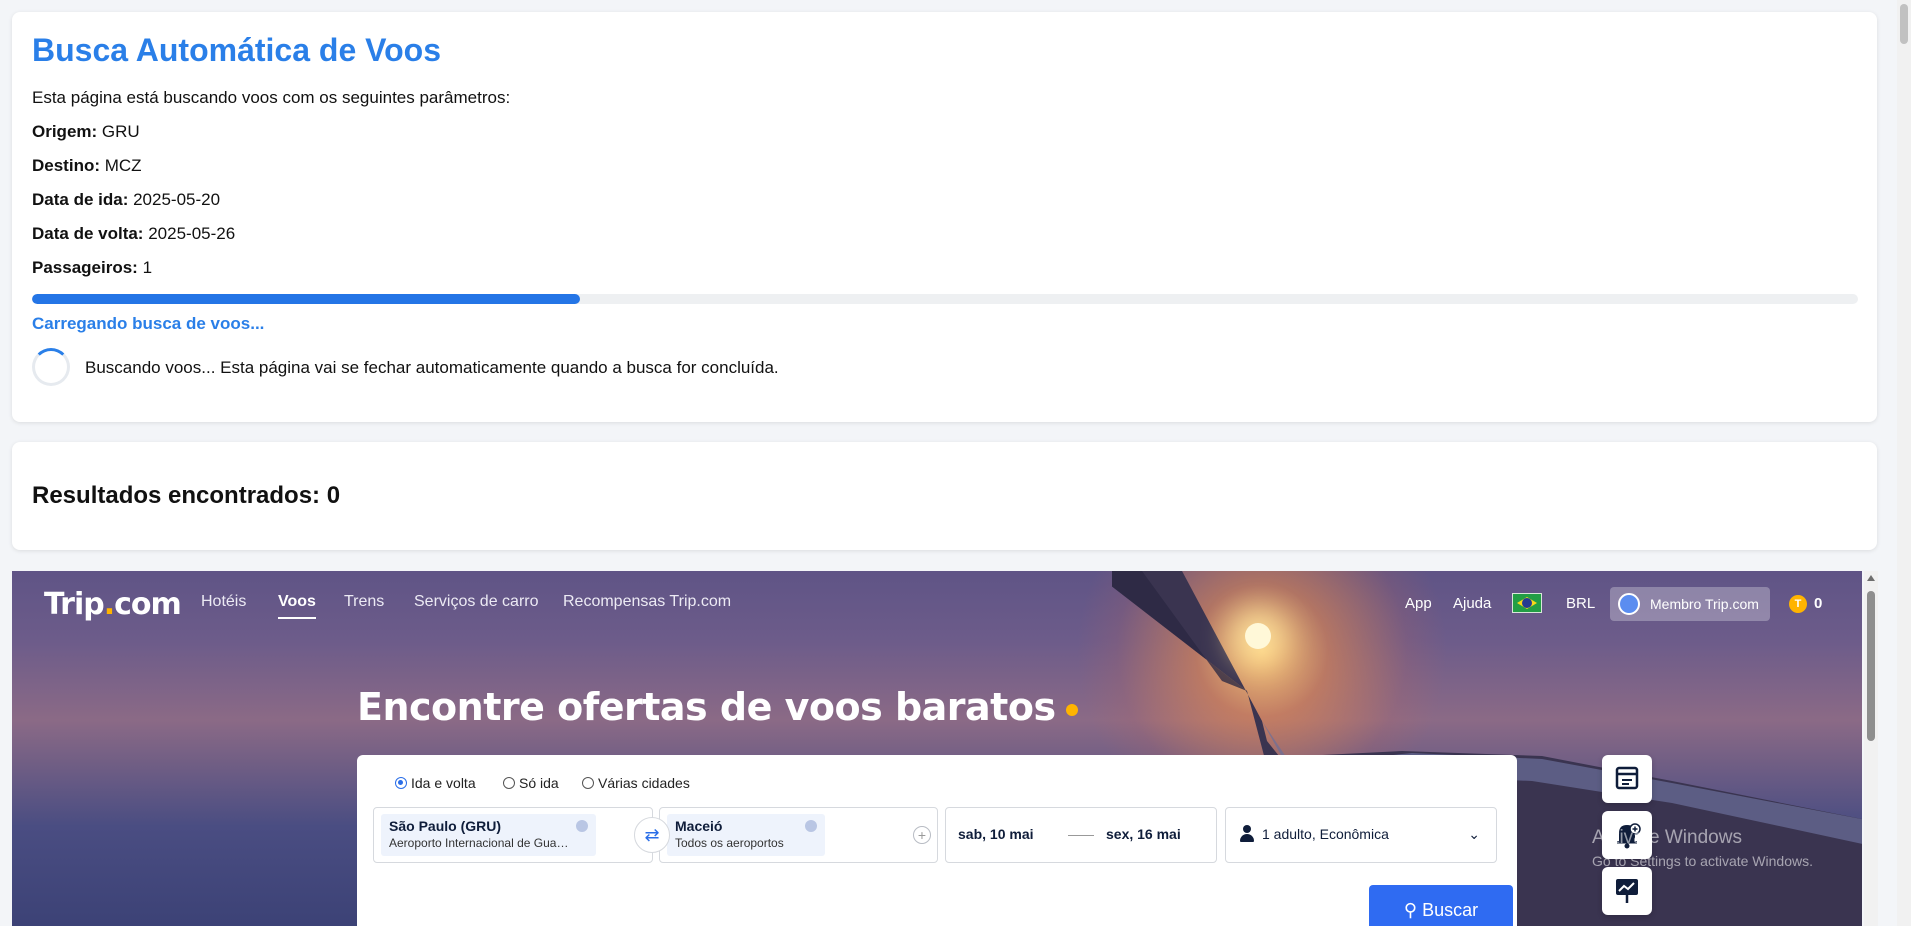 This screenshot has width=1911, height=926. Describe the element at coordinates (1904, 463) in the screenshot. I see `page-scrollbar` at that location.